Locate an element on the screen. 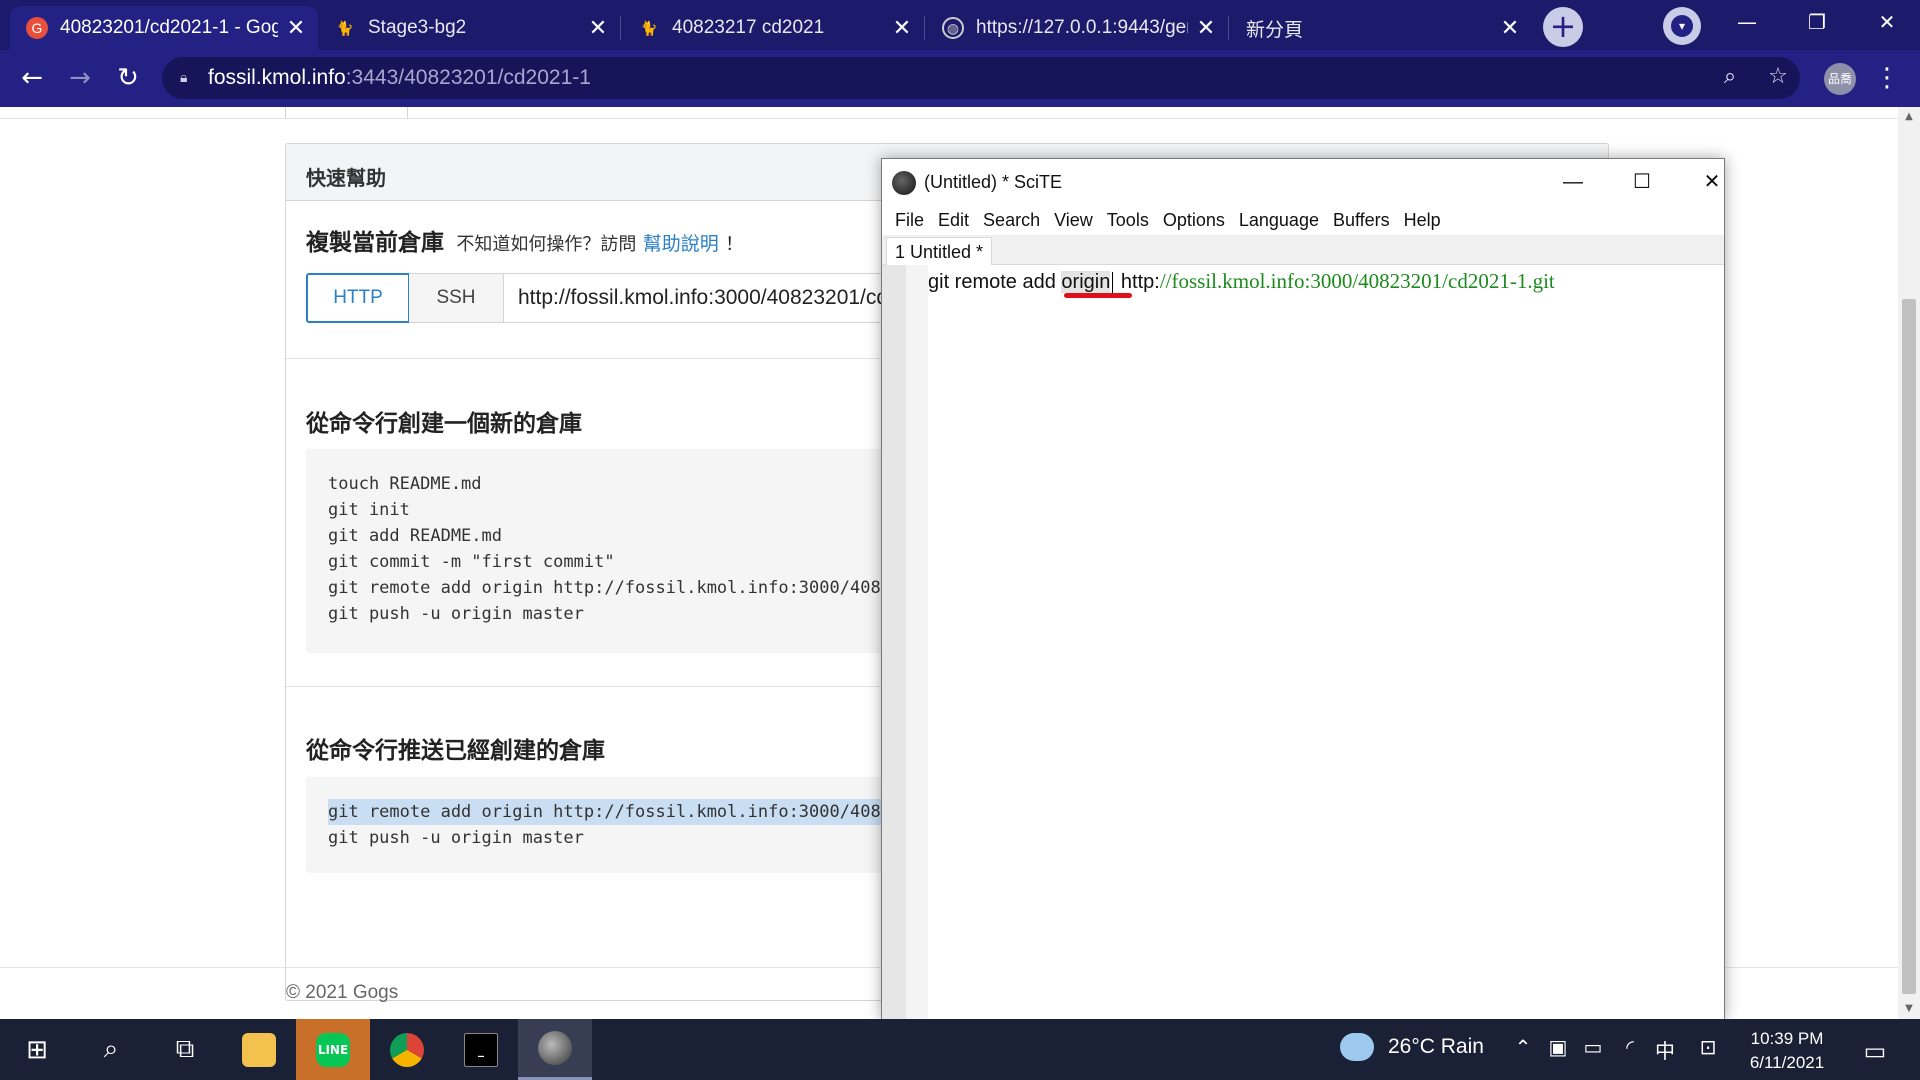  editor-text: git remote add is located at coordinates (995, 282).